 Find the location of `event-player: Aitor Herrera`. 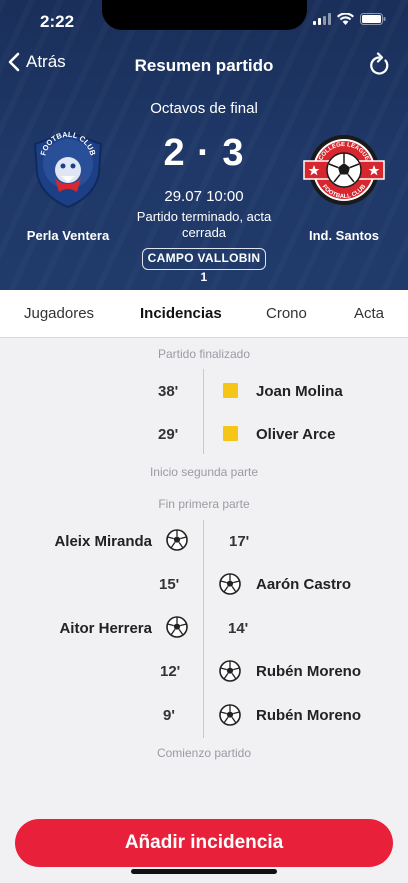

event-player: Aitor Herrera is located at coordinates (105, 628).